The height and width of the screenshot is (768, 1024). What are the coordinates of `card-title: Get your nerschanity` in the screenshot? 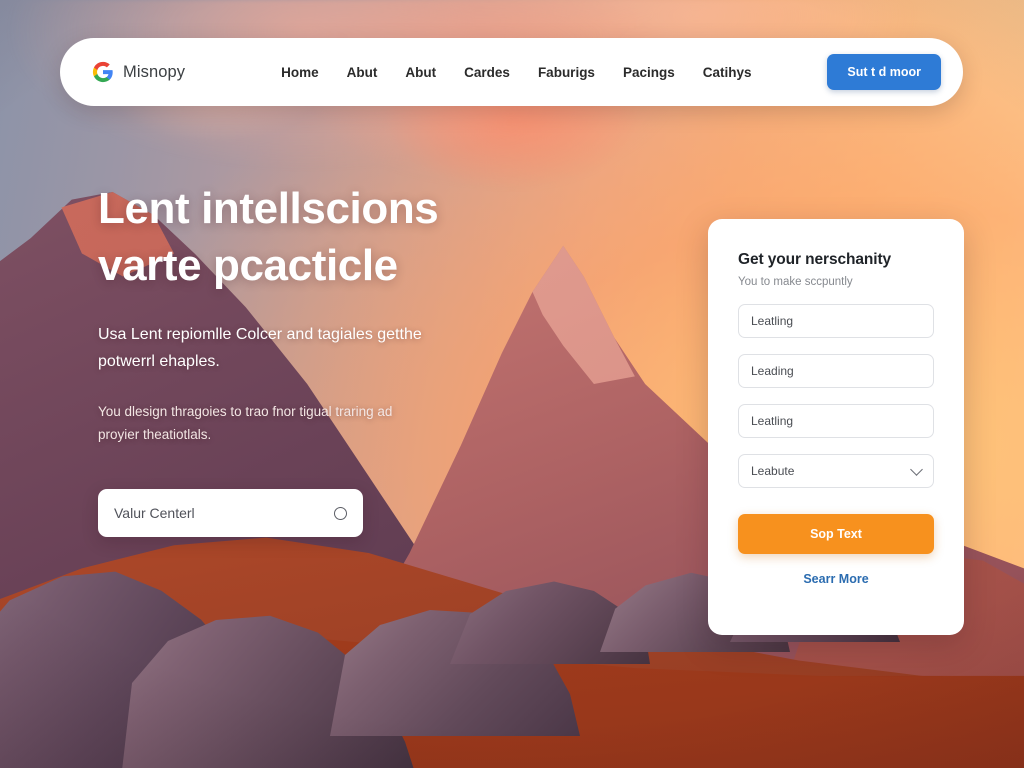 It's located at (815, 259).